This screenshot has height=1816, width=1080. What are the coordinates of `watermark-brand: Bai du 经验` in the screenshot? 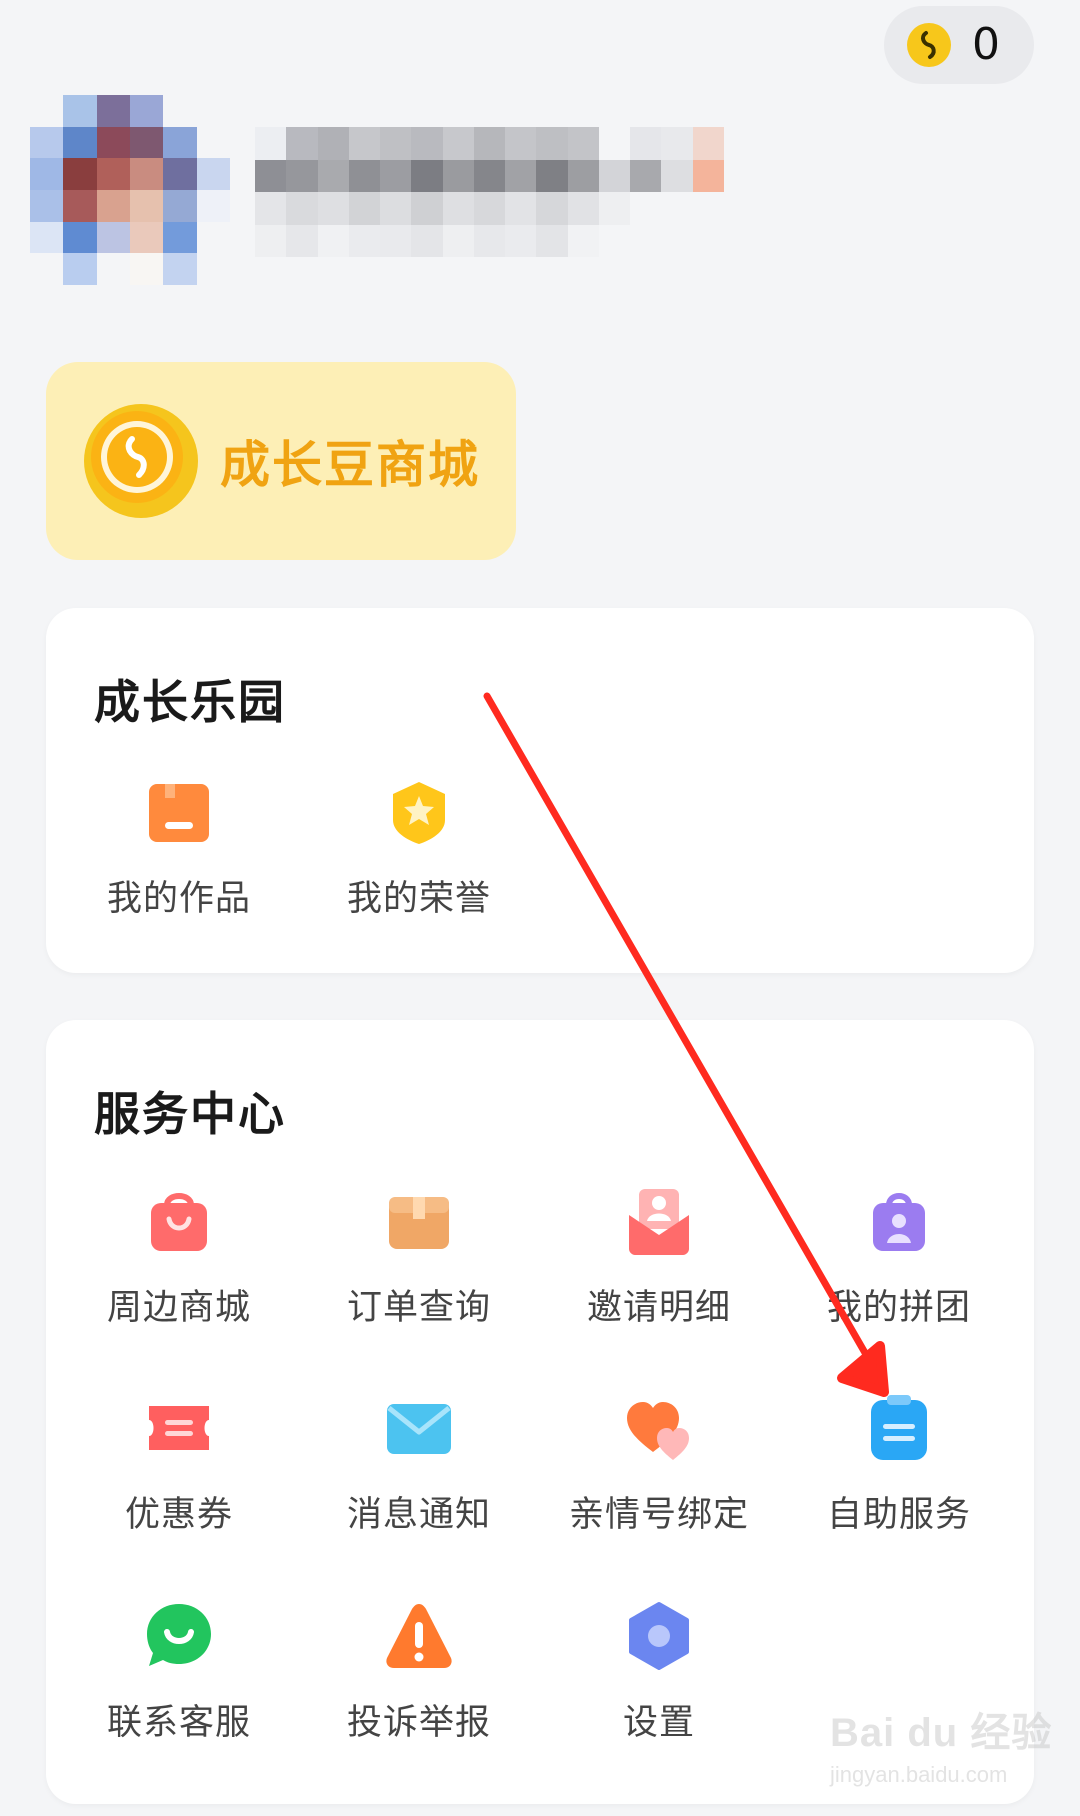 It's located at (941, 1733).